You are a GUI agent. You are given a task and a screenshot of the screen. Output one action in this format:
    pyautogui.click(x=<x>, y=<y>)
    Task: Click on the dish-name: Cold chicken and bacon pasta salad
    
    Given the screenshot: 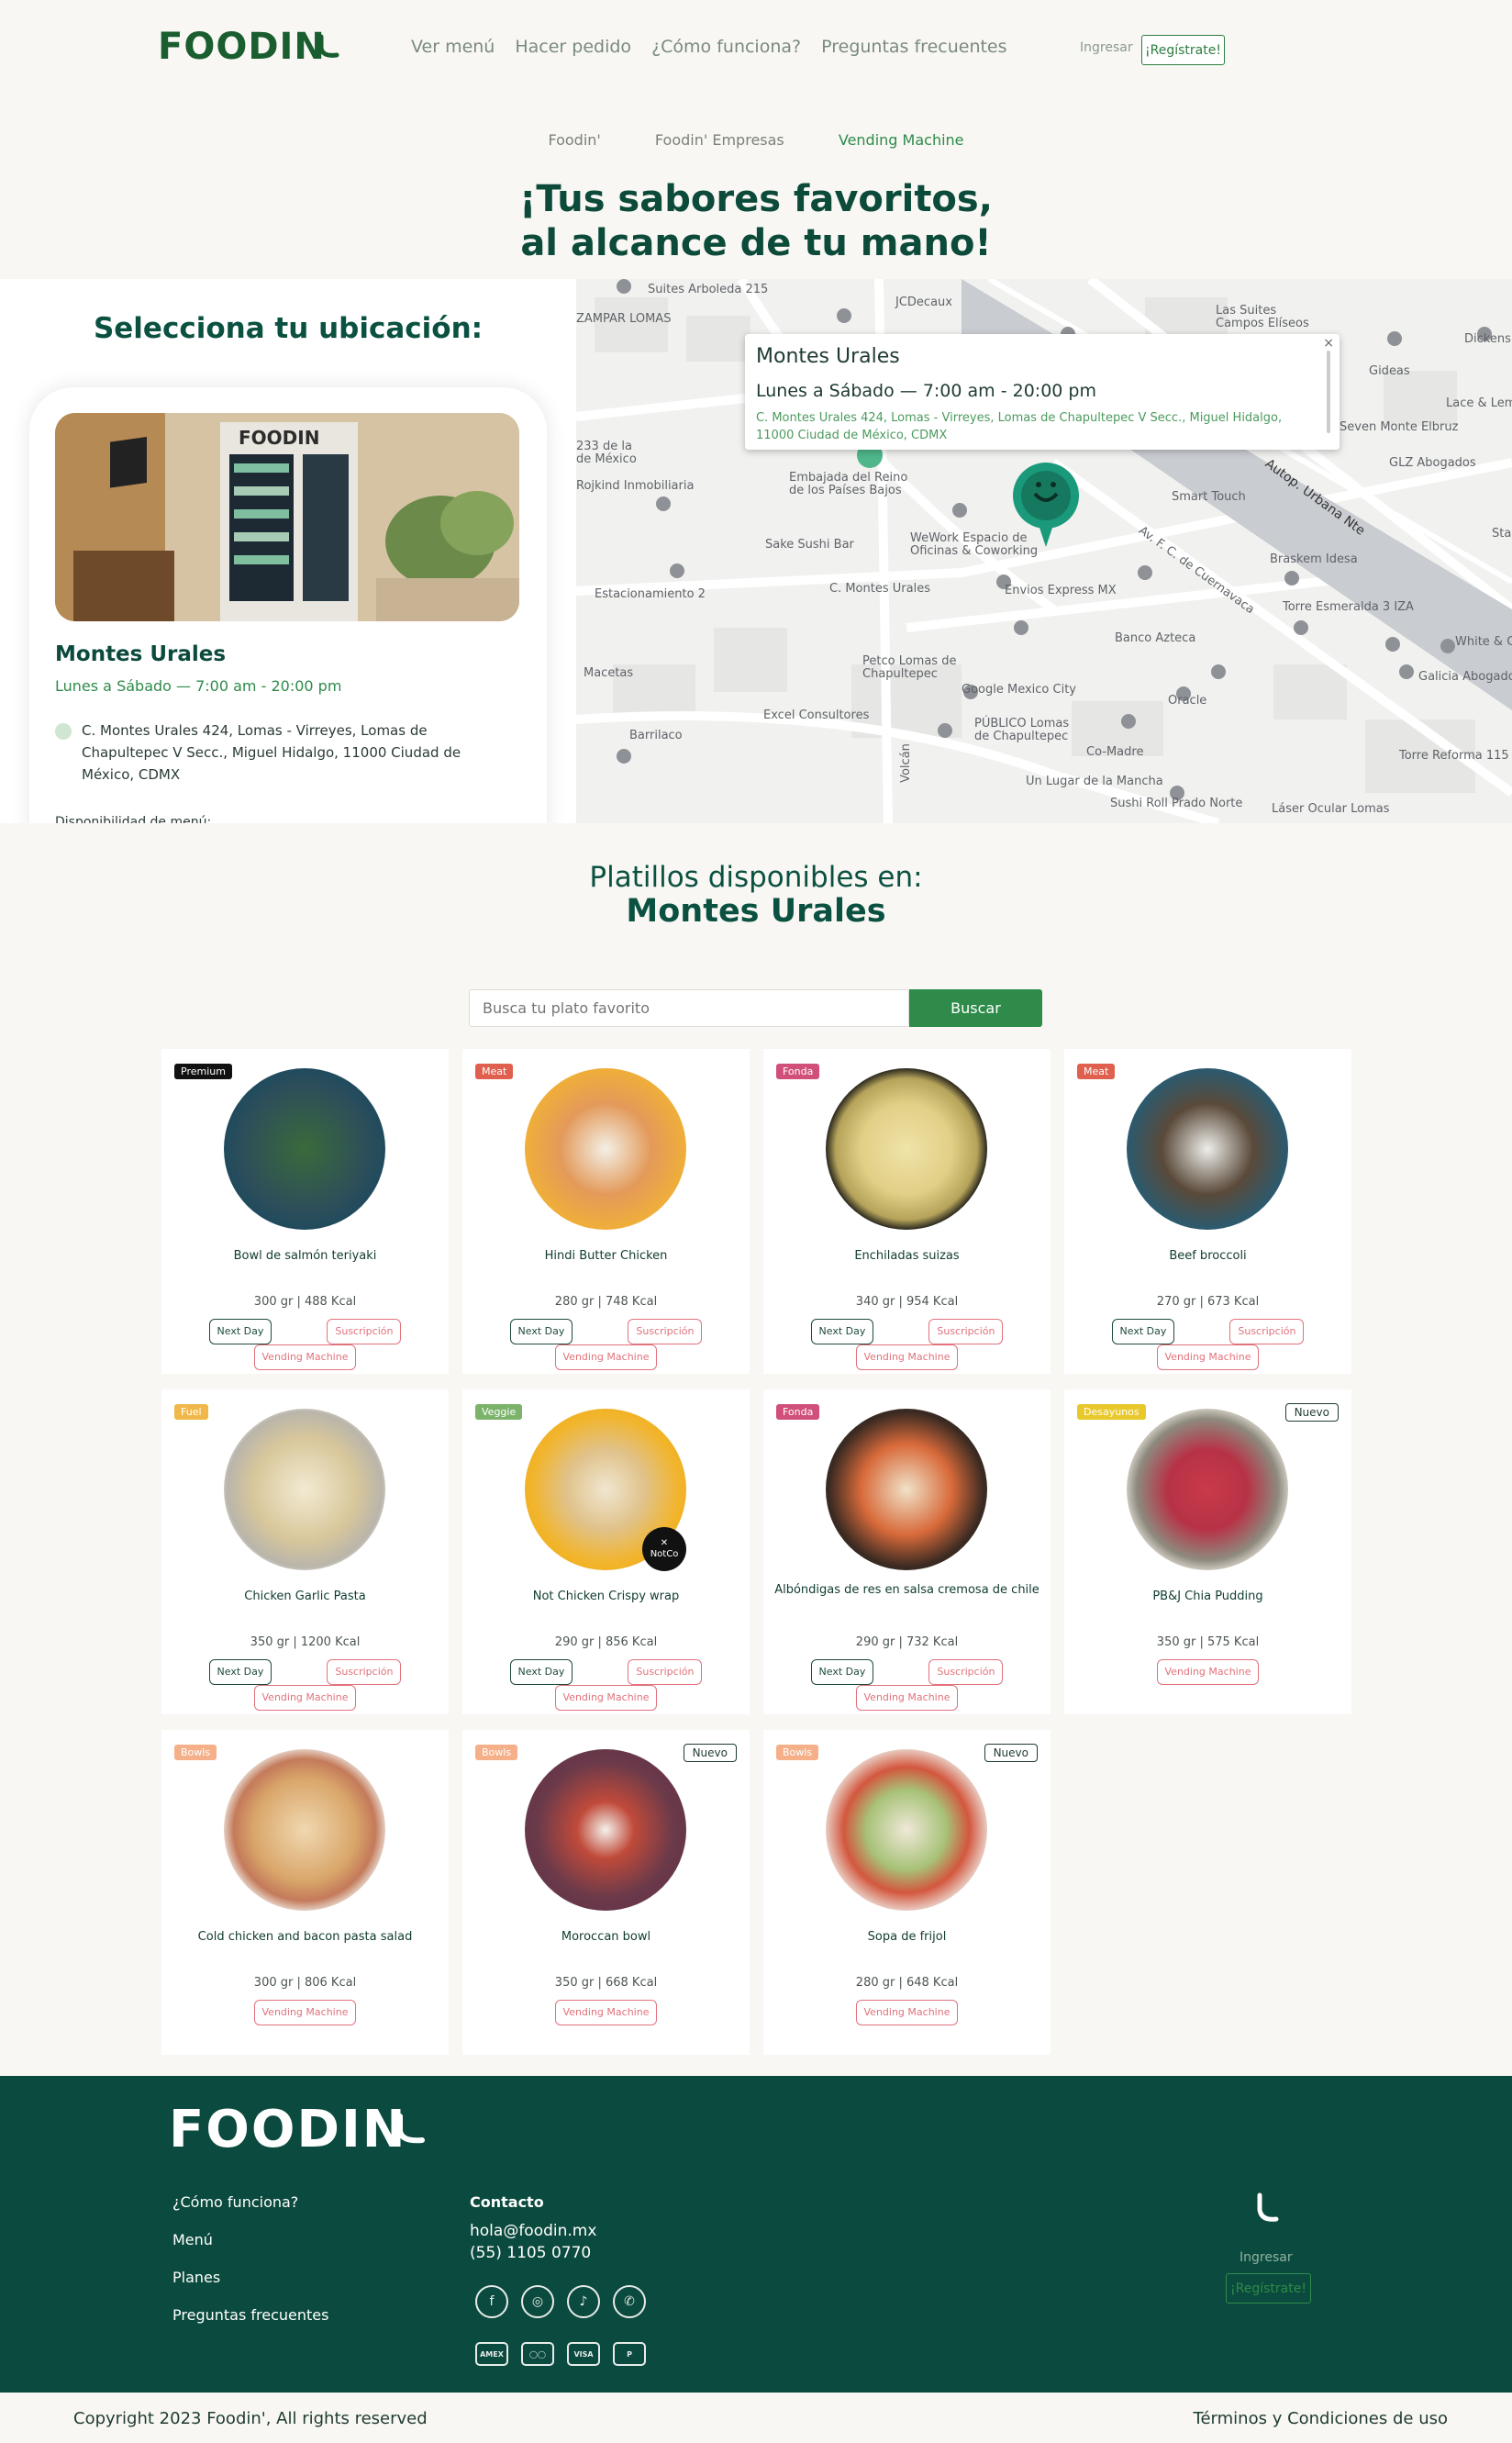 What is the action you would take?
    pyautogui.click(x=305, y=1937)
    